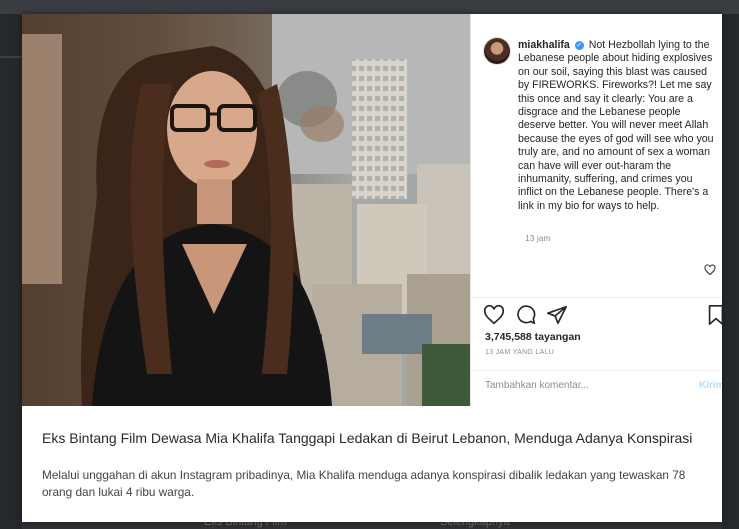 Image resolution: width=739 pixels, height=529 pixels. I want to click on right-gutter, so click(730, 271).